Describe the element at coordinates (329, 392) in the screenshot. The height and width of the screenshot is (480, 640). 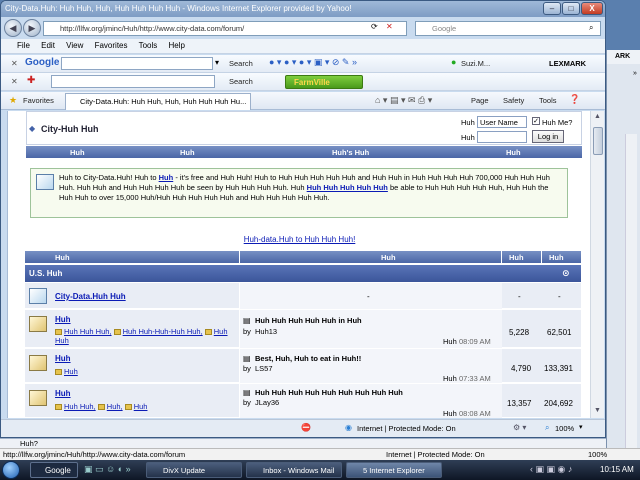
I see `last-post-title: Huh Huh Huh Huh Huh Huh Huh Huh Huh` at that location.